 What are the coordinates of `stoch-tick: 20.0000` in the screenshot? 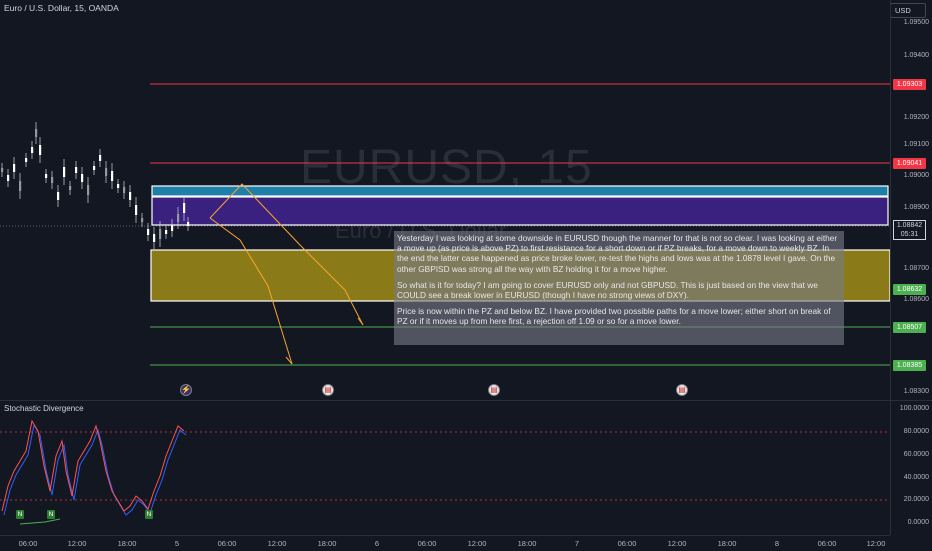 It's located at (916, 499).